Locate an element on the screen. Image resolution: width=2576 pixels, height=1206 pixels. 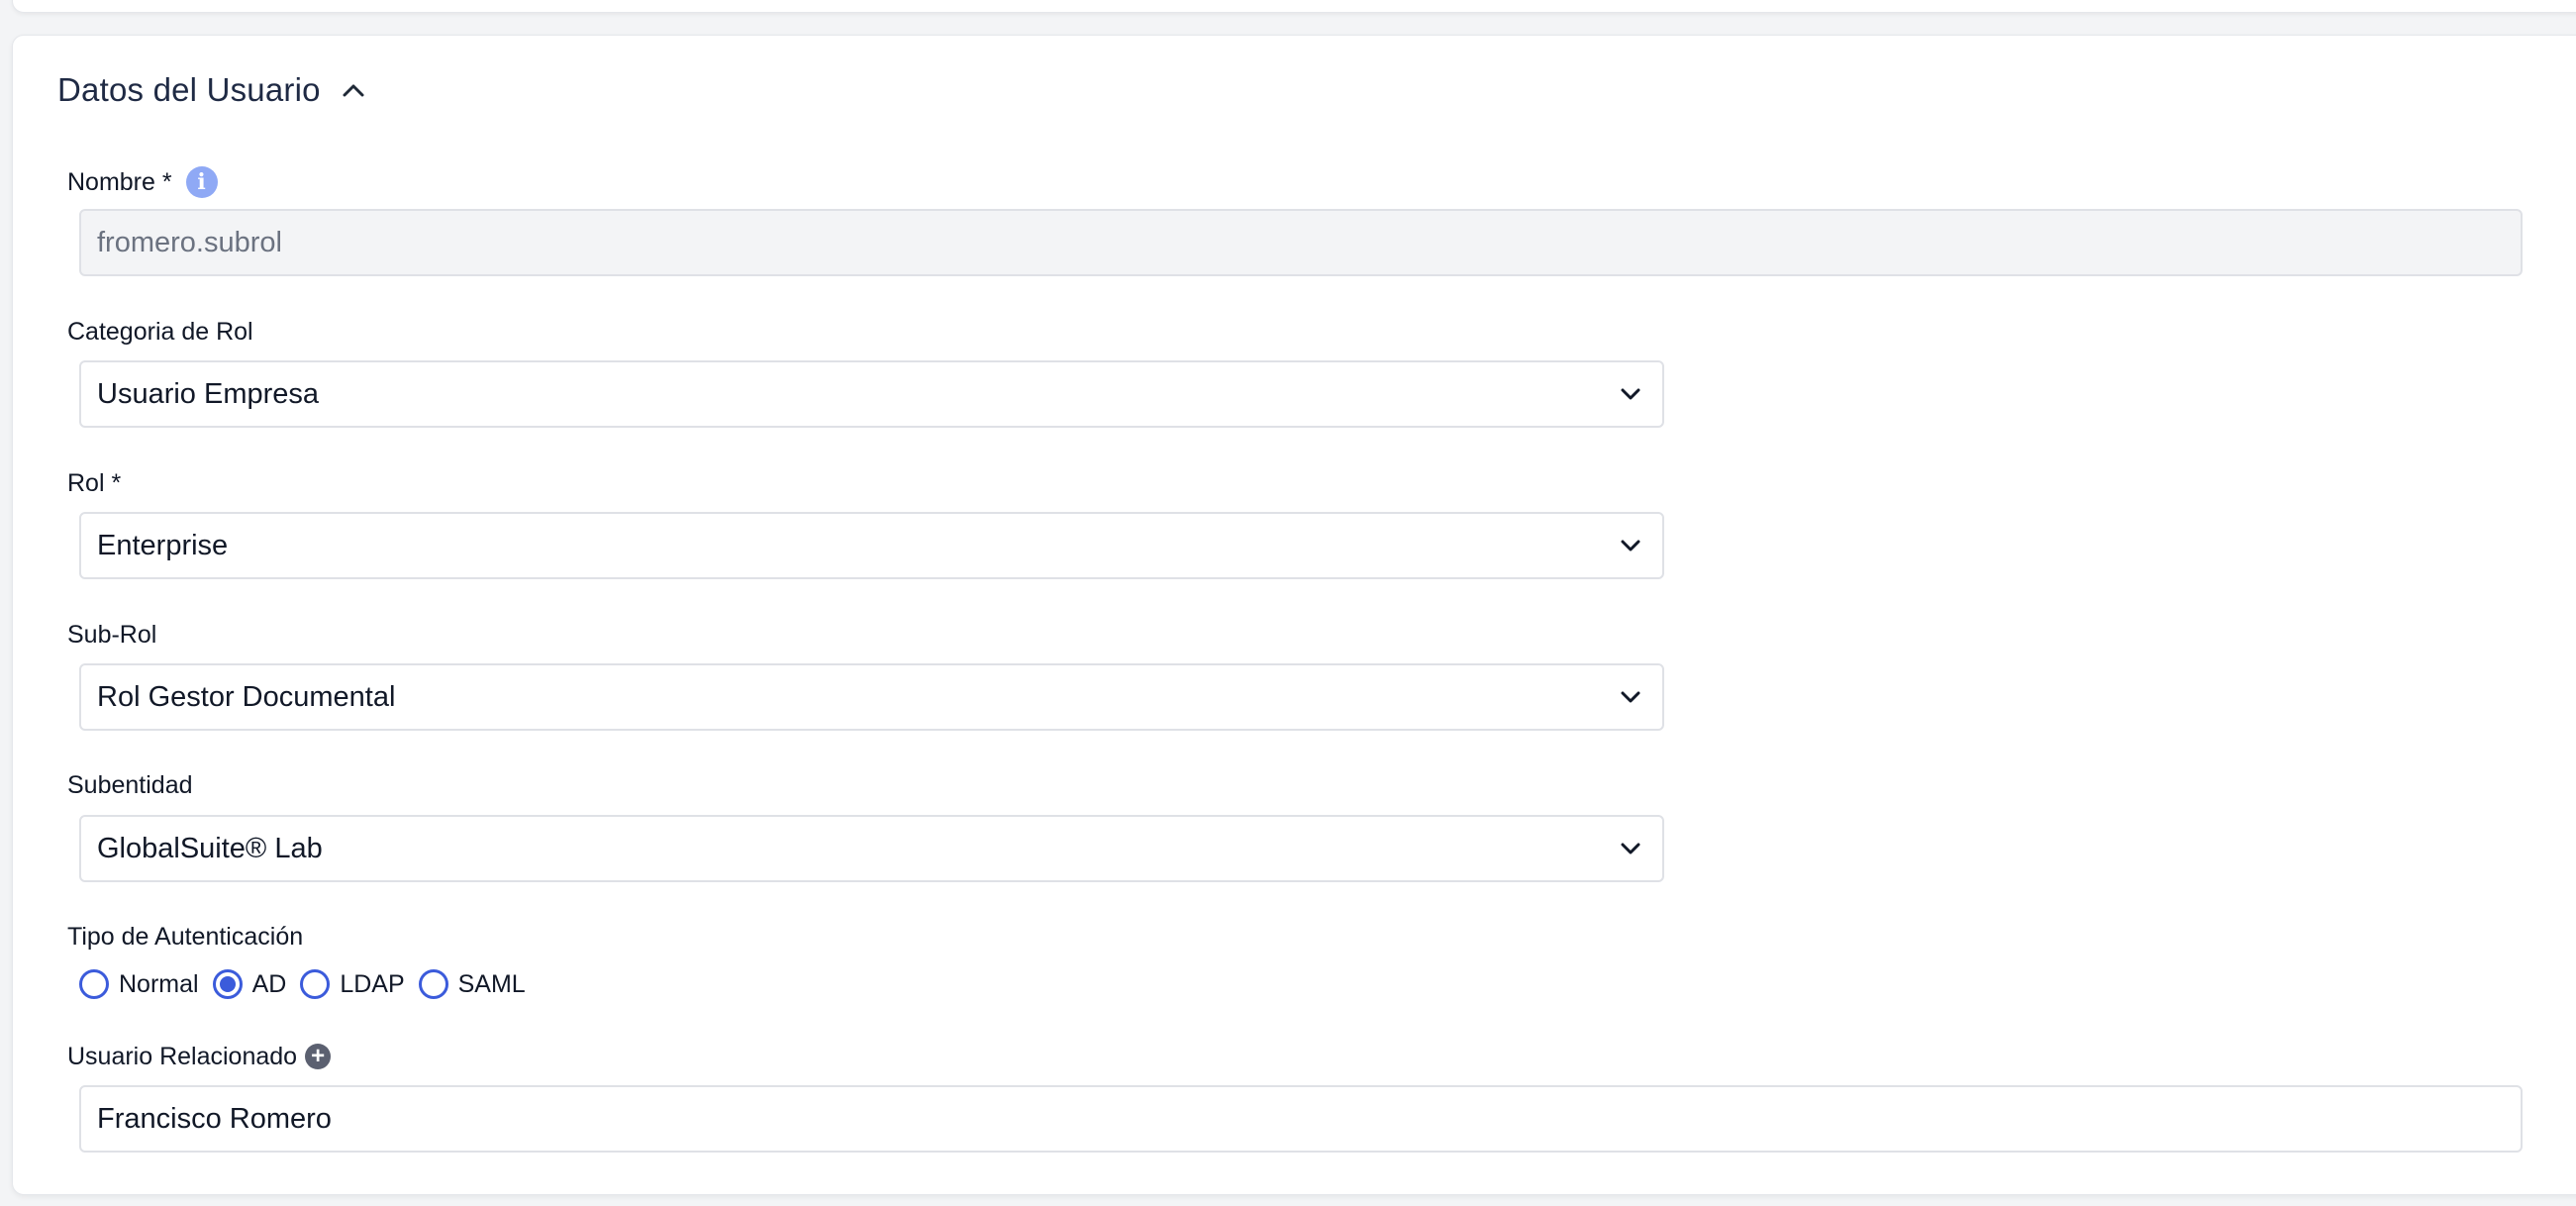
section-header-toggle: Datos del Usuario is located at coordinates (211, 90).